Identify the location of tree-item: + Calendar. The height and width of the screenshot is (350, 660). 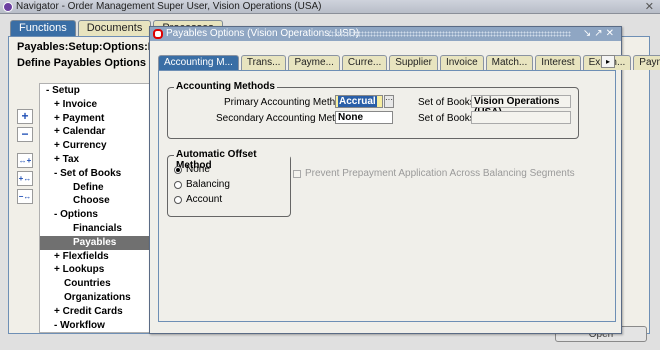
(99, 132).